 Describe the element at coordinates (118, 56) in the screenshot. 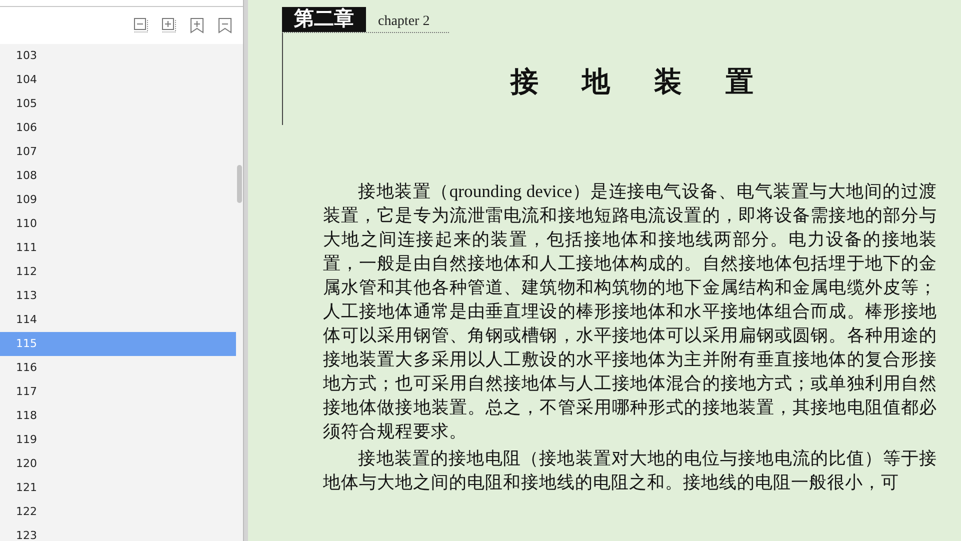

I see `page-item: 103` at that location.